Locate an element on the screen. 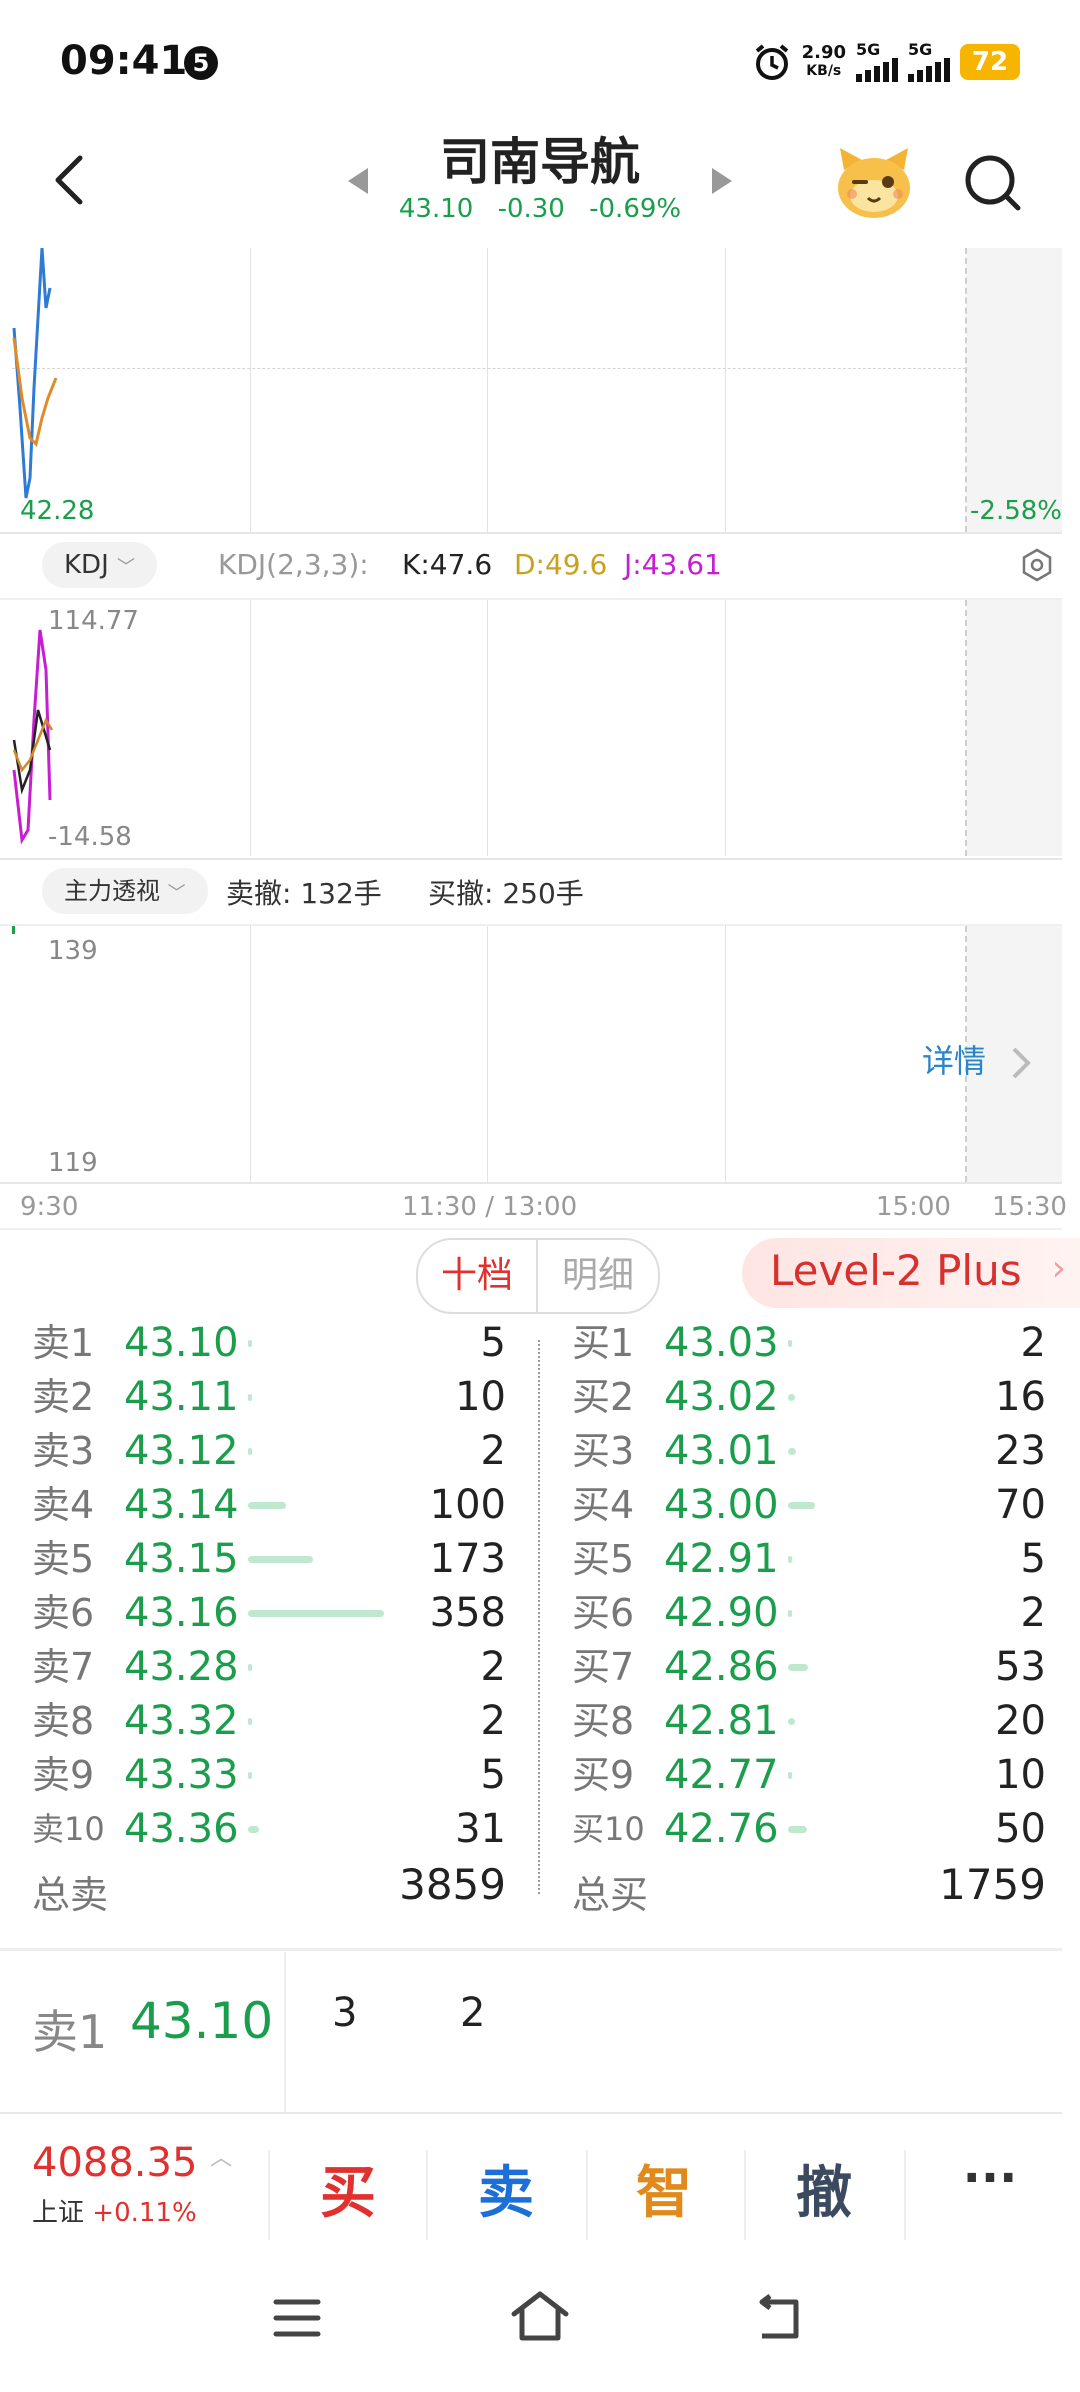 This screenshot has height=2392, width=1080. bid-level-price: 43.02 is located at coordinates (721, 1397).